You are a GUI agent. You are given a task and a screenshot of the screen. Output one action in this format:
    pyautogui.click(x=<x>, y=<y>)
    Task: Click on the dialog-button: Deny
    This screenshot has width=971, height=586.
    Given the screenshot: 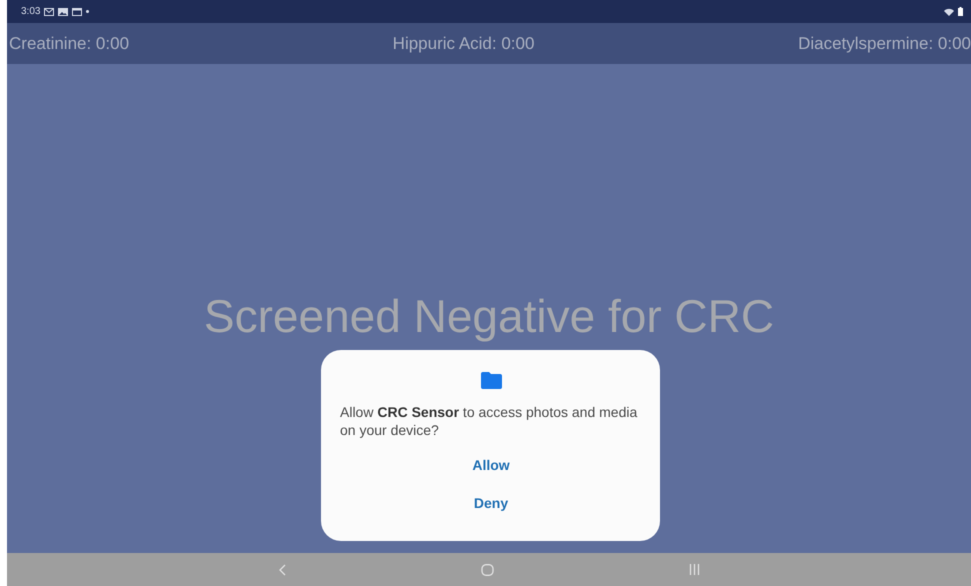 What is the action you would take?
    pyautogui.click(x=491, y=503)
    